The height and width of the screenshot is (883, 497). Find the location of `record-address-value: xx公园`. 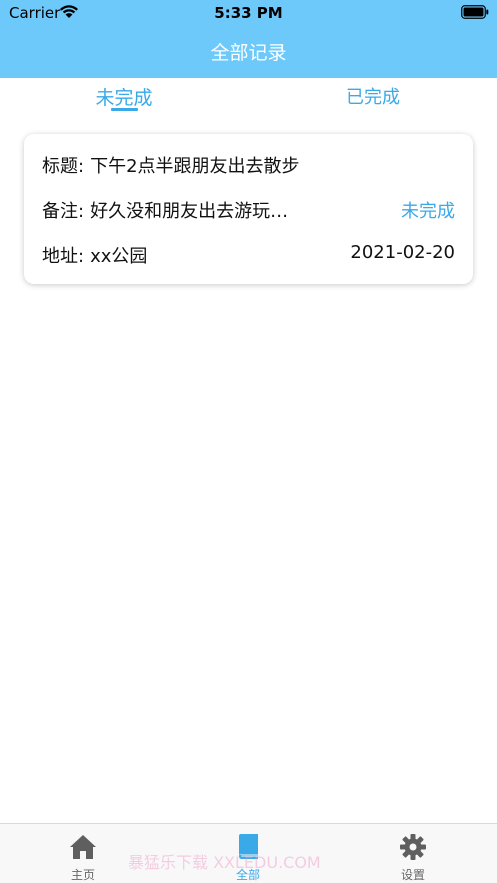

record-address-value: xx公园 is located at coordinates (119, 256).